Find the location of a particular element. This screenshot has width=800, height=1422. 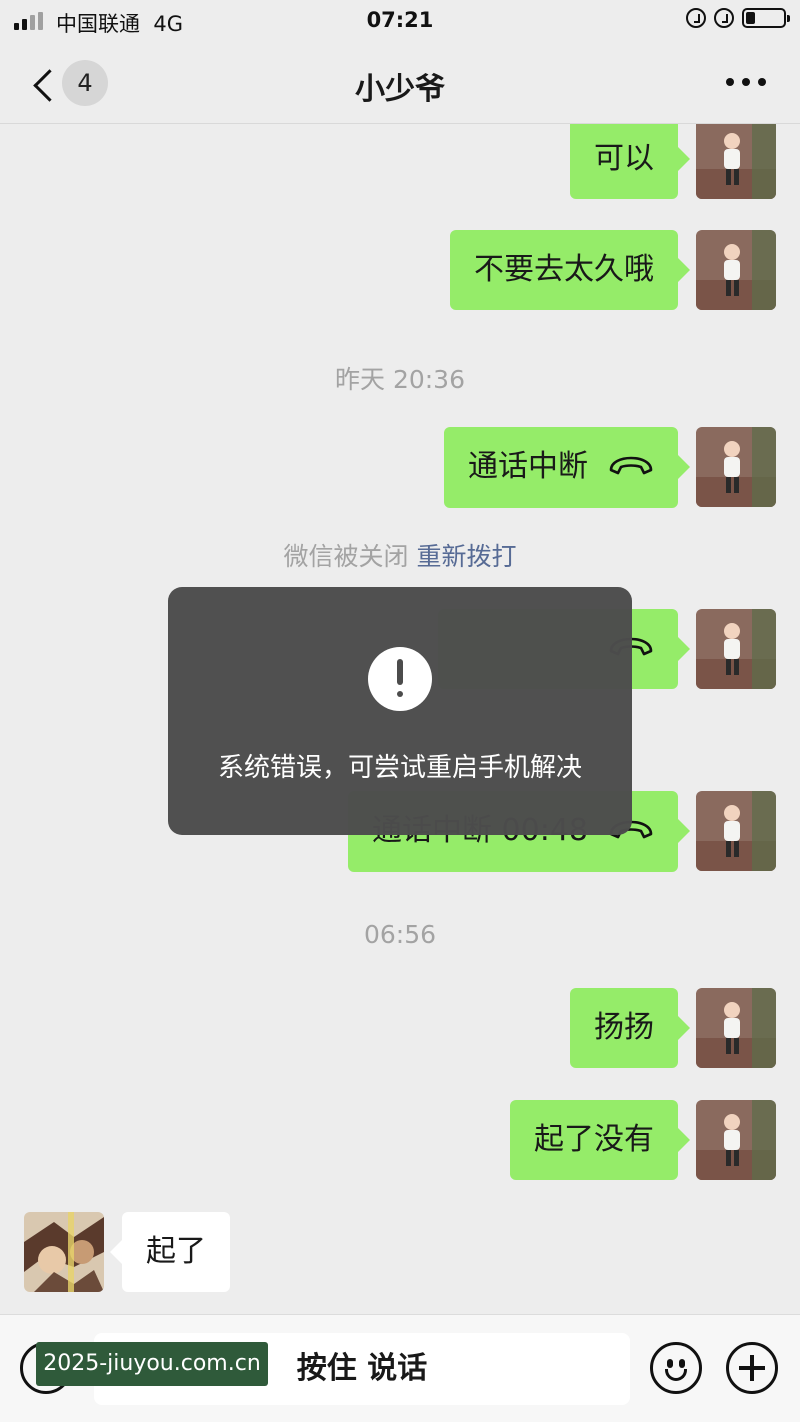

message-row: 可以 is located at coordinates (673, 161).